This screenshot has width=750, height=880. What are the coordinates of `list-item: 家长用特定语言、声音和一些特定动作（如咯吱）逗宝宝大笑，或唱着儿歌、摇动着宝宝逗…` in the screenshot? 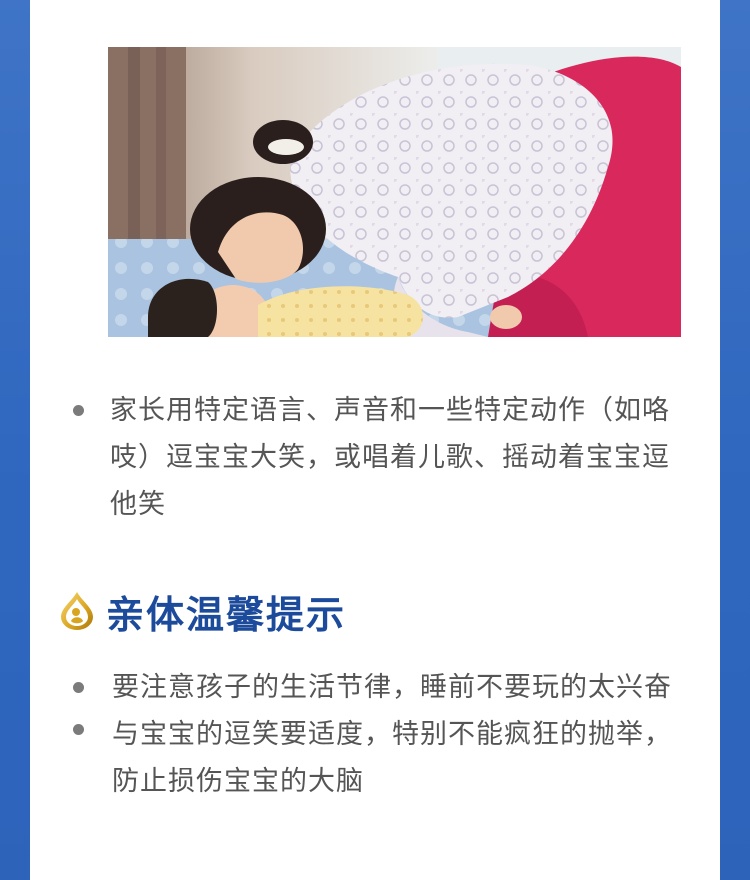 It's located at (375, 457).